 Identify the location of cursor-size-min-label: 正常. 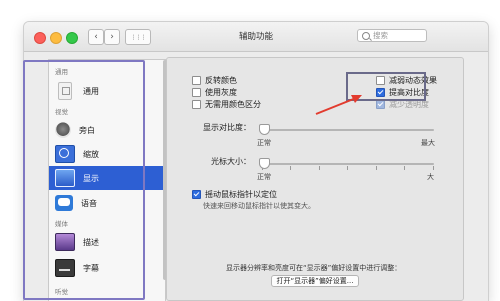
(264, 177).